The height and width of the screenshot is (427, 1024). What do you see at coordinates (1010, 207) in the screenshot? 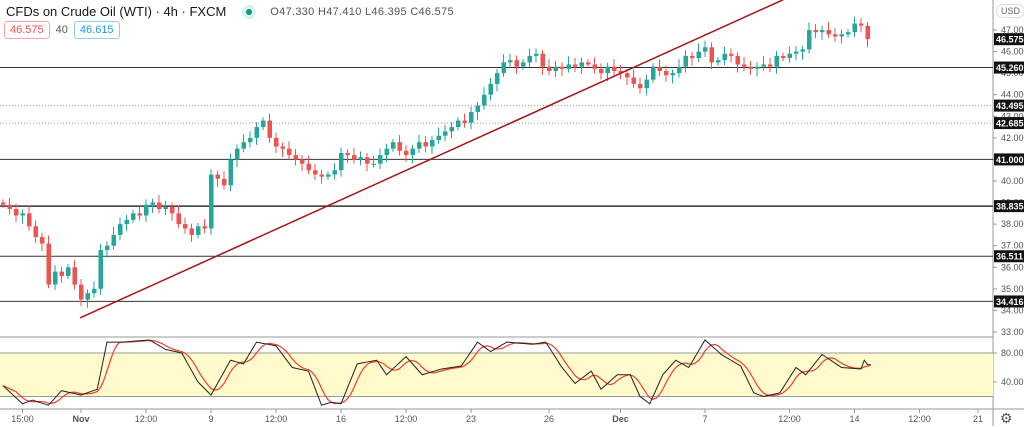
I see `level-price-label: 38.835` at bounding box center [1010, 207].